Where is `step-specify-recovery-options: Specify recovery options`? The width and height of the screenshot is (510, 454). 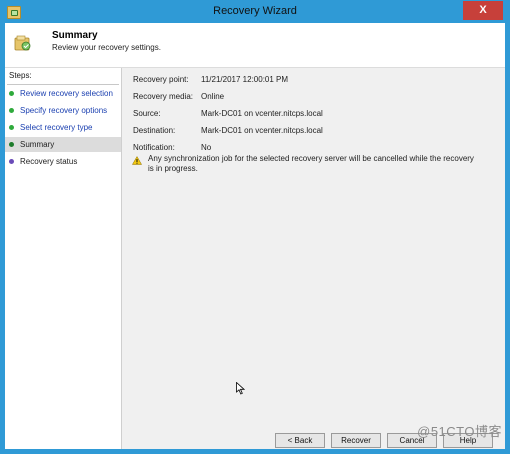 step-specify-recovery-options: Specify recovery options is located at coordinates (63, 110).